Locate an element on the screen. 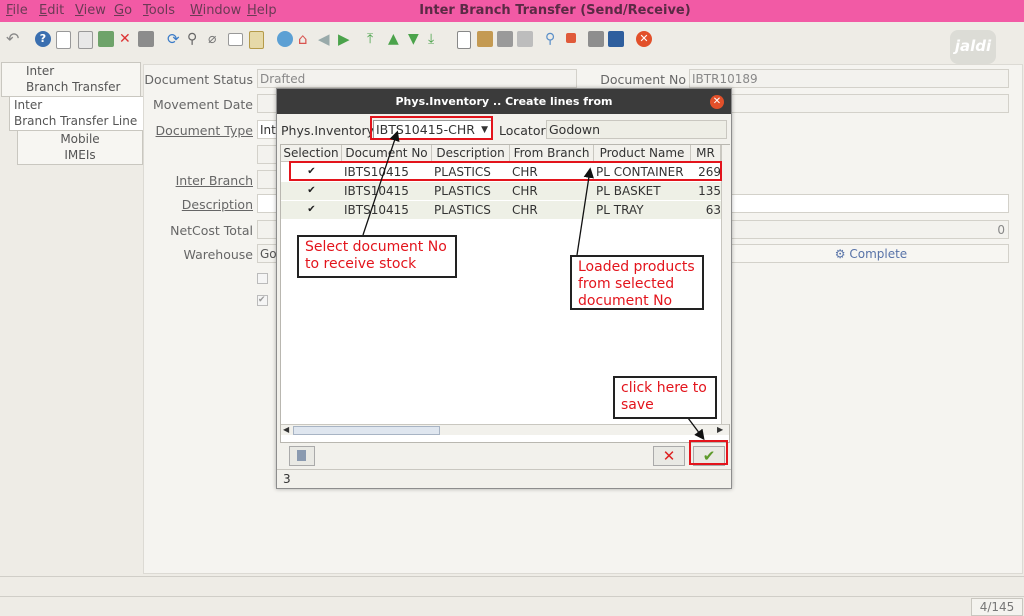  arrow-to-ok is located at coordinates (696, 429).